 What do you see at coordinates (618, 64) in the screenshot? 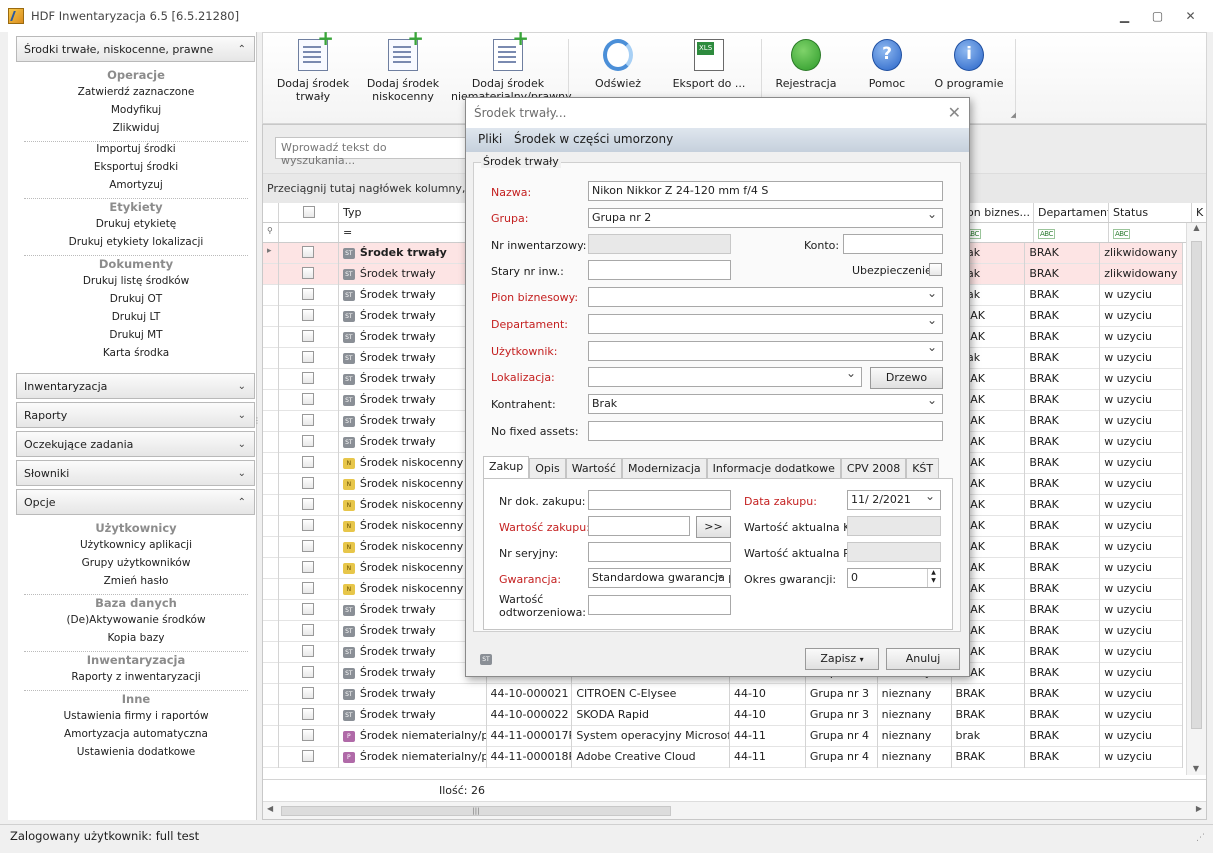
I see `refresh-button: Odśwież` at bounding box center [618, 64].